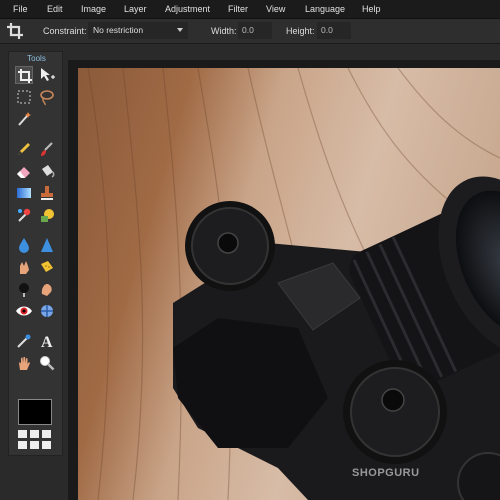 This screenshot has width=500, height=500. Describe the element at coordinates (24, 267) in the screenshot. I see `smudge-icon` at that location.